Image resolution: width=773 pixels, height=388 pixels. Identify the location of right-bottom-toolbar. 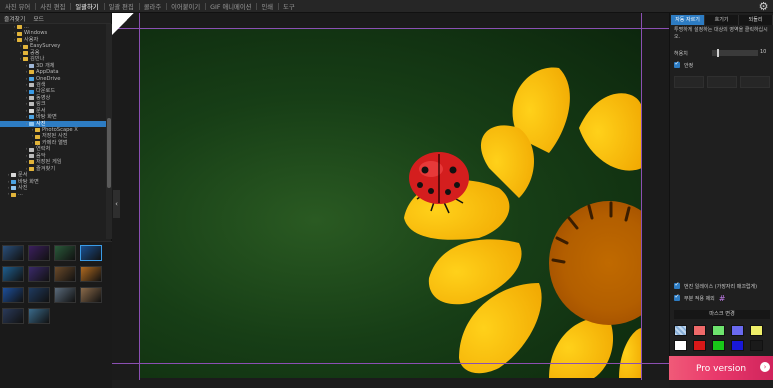
(721, 384).